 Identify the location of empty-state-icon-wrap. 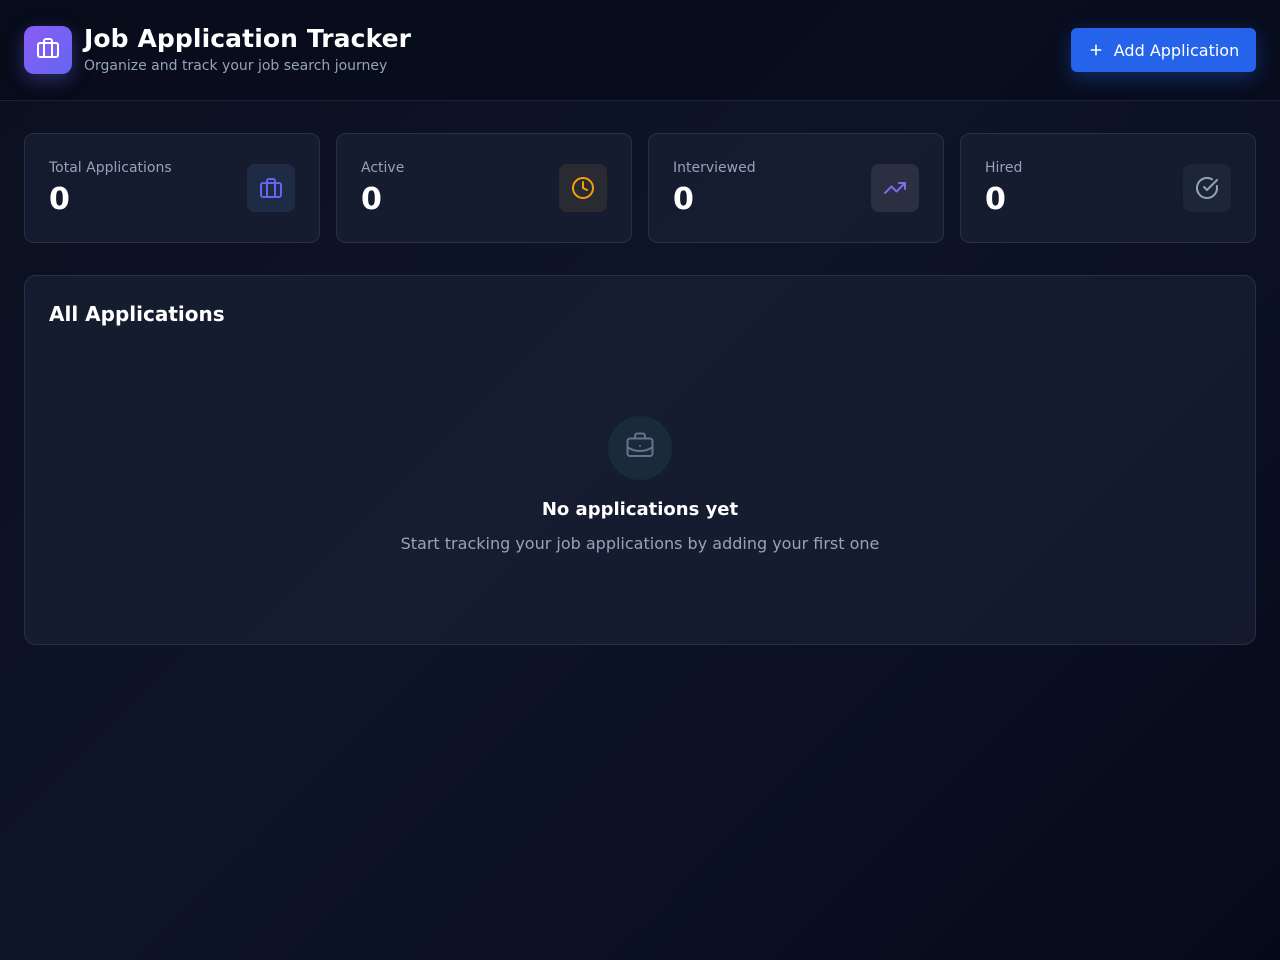
(640, 448).